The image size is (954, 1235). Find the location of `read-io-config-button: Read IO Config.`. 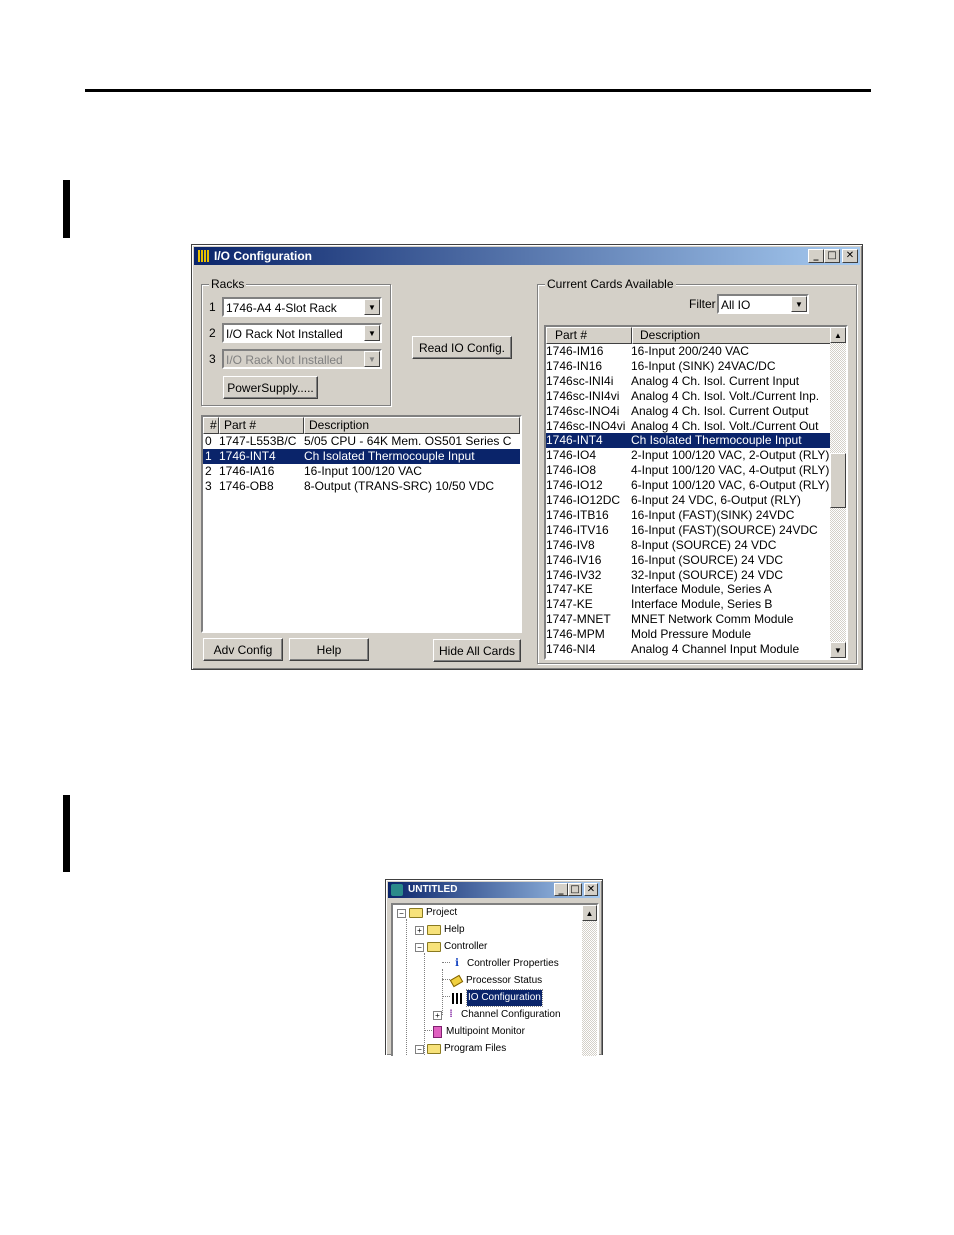

read-io-config-button: Read IO Config. is located at coordinates (462, 347).